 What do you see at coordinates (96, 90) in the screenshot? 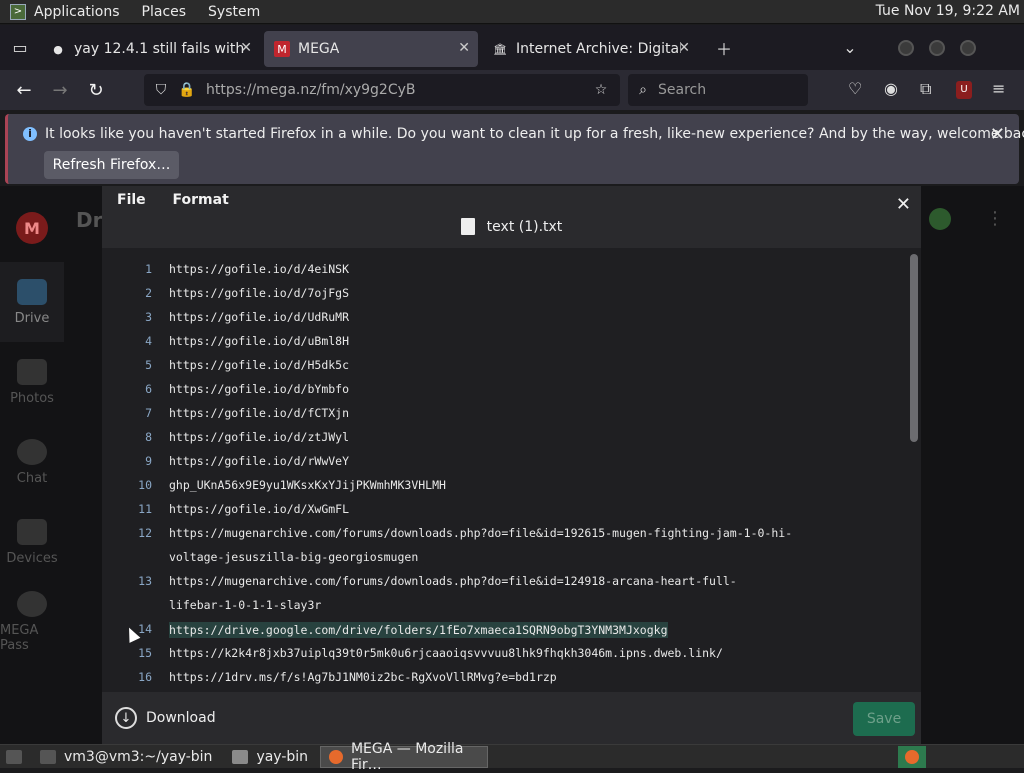
I see `reload-icon: ↻` at bounding box center [96, 90].